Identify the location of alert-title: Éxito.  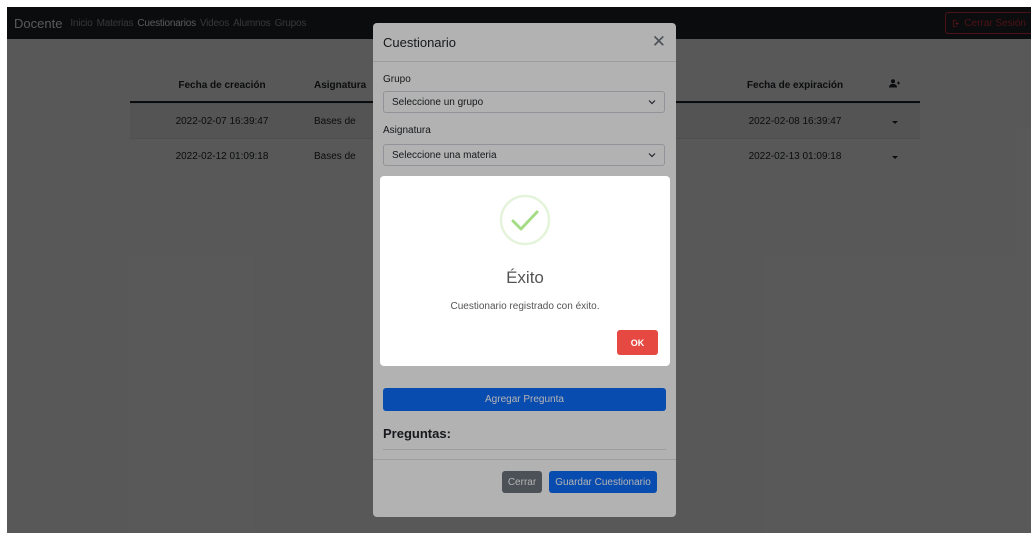
(525, 277).